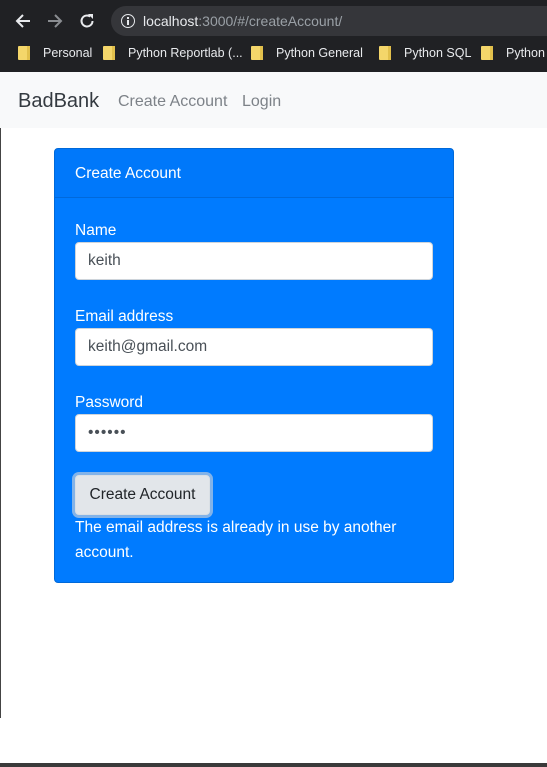 The image size is (547, 767). What do you see at coordinates (68, 53) in the screenshot?
I see `bookmark-label: Personal` at bounding box center [68, 53].